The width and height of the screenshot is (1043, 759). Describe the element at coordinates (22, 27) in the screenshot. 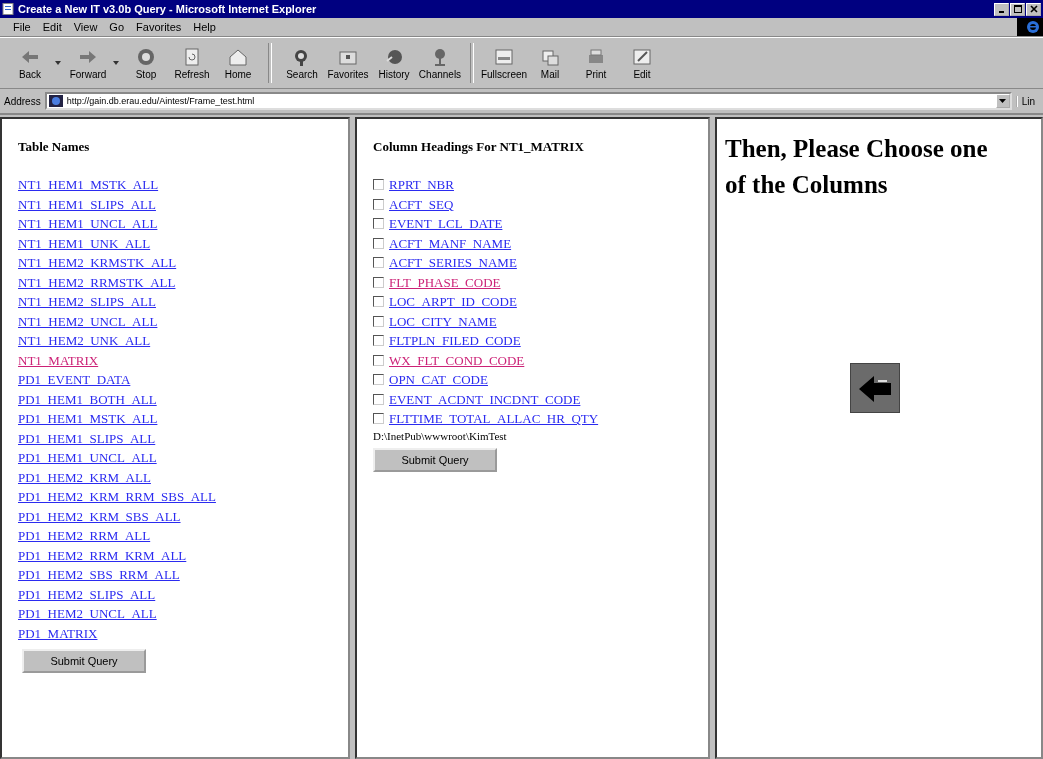

I see `menu-item: File` at that location.